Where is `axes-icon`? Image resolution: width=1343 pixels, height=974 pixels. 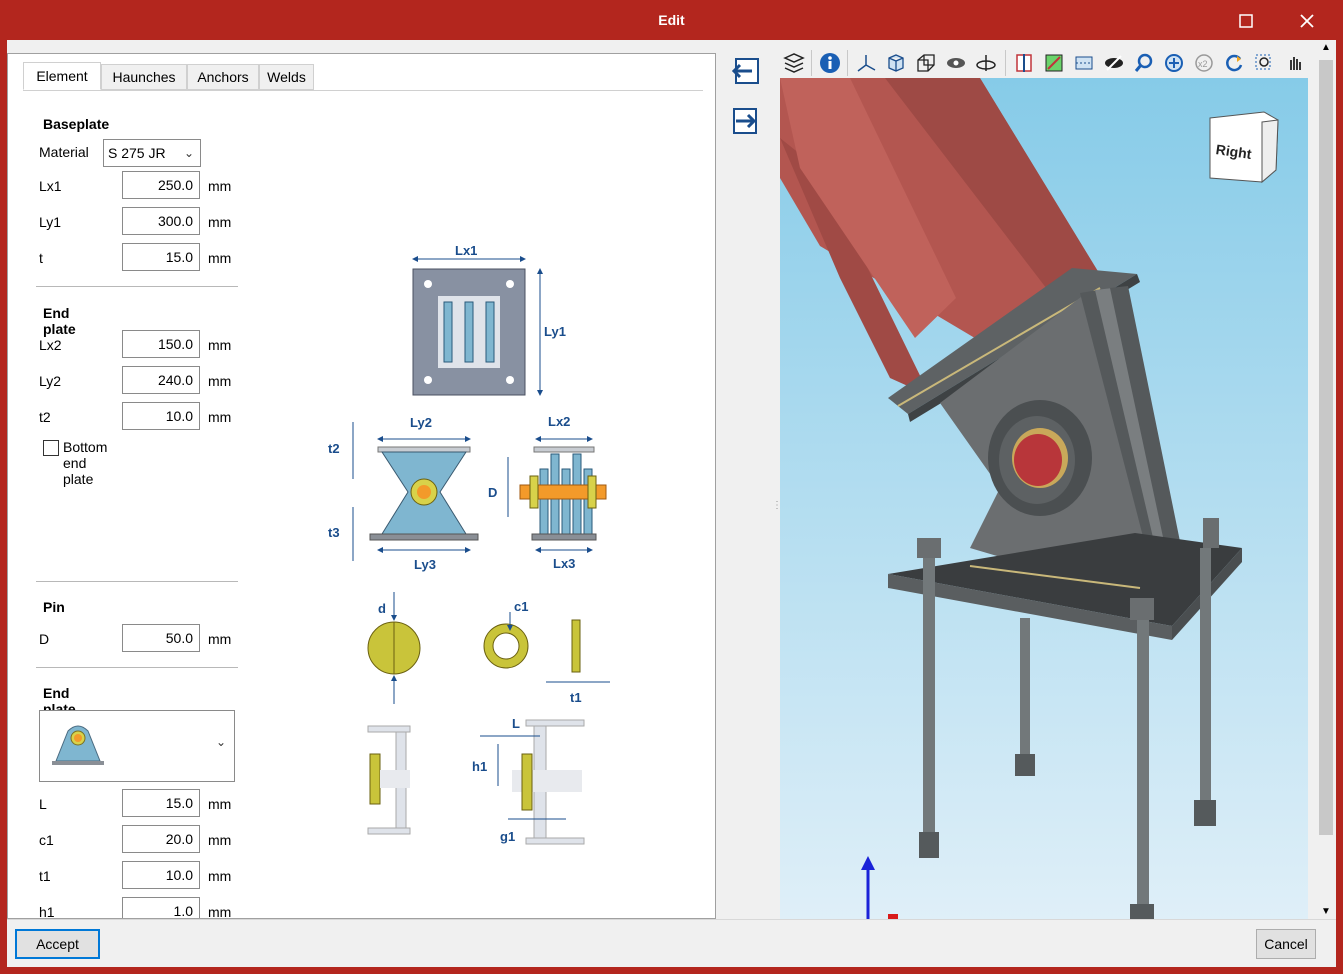 axes-icon is located at coordinates (866, 63).